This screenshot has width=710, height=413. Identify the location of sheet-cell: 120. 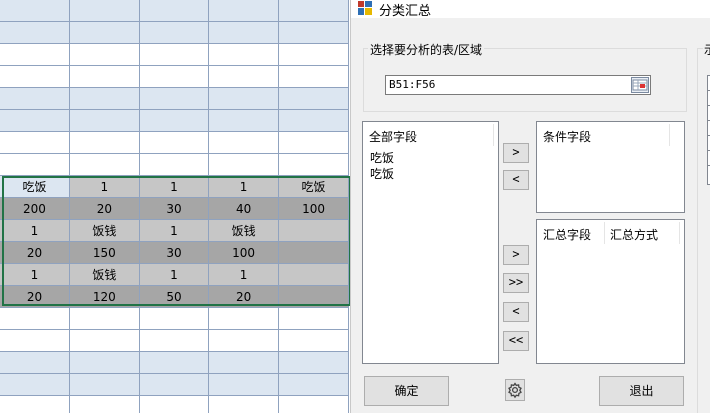
(104, 296).